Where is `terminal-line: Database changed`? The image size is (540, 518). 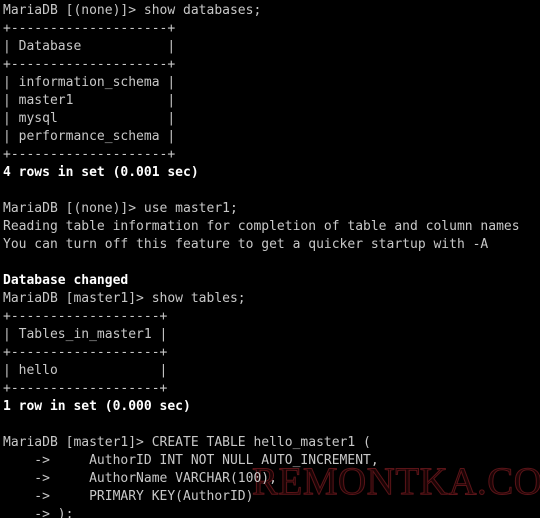 terminal-line: Database changed is located at coordinates (66, 280).